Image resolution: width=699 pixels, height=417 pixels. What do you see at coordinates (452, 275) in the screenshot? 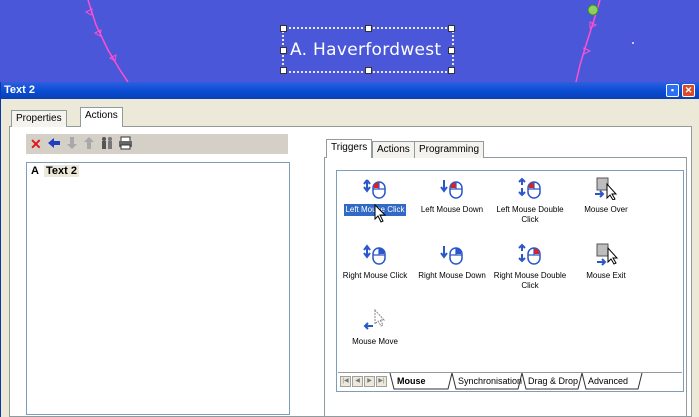
I see `trigger-label: Right Mouse Down` at bounding box center [452, 275].